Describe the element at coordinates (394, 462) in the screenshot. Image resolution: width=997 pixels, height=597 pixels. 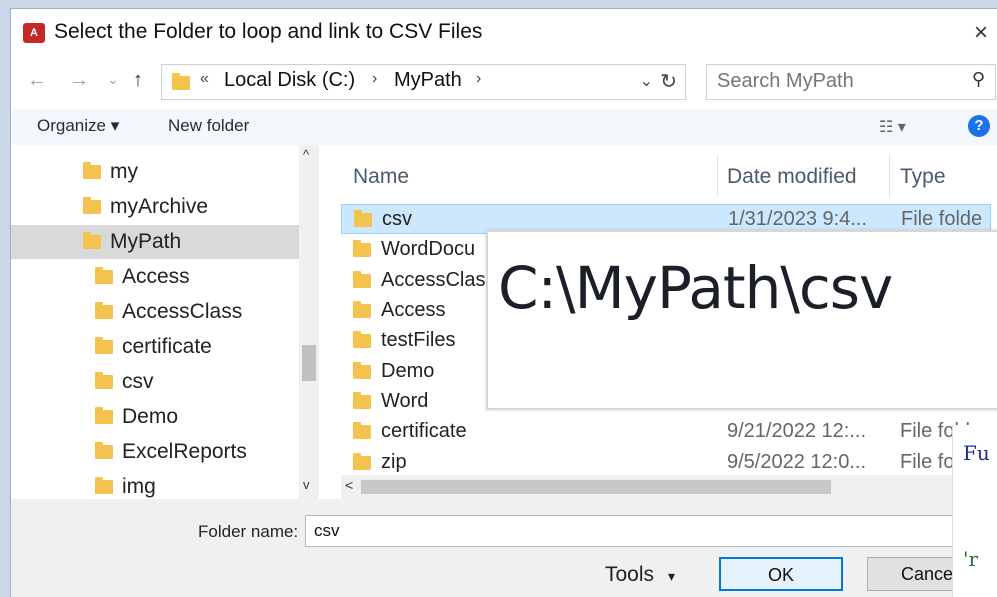
I see `file-name: zip` at that location.